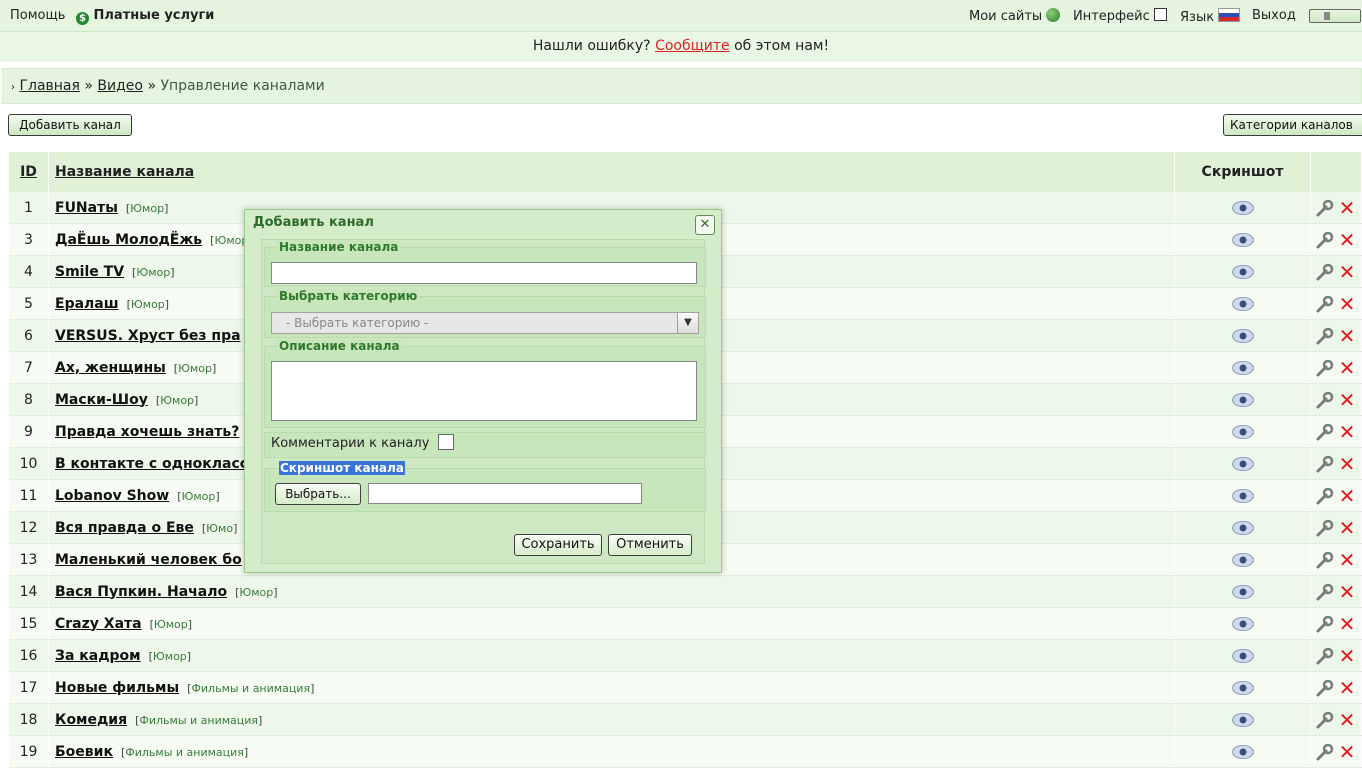 The height and width of the screenshot is (768, 1362). What do you see at coordinates (29, 655) in the screenshot?
I see `channel-id: 16` at bounding box center [29, 655].